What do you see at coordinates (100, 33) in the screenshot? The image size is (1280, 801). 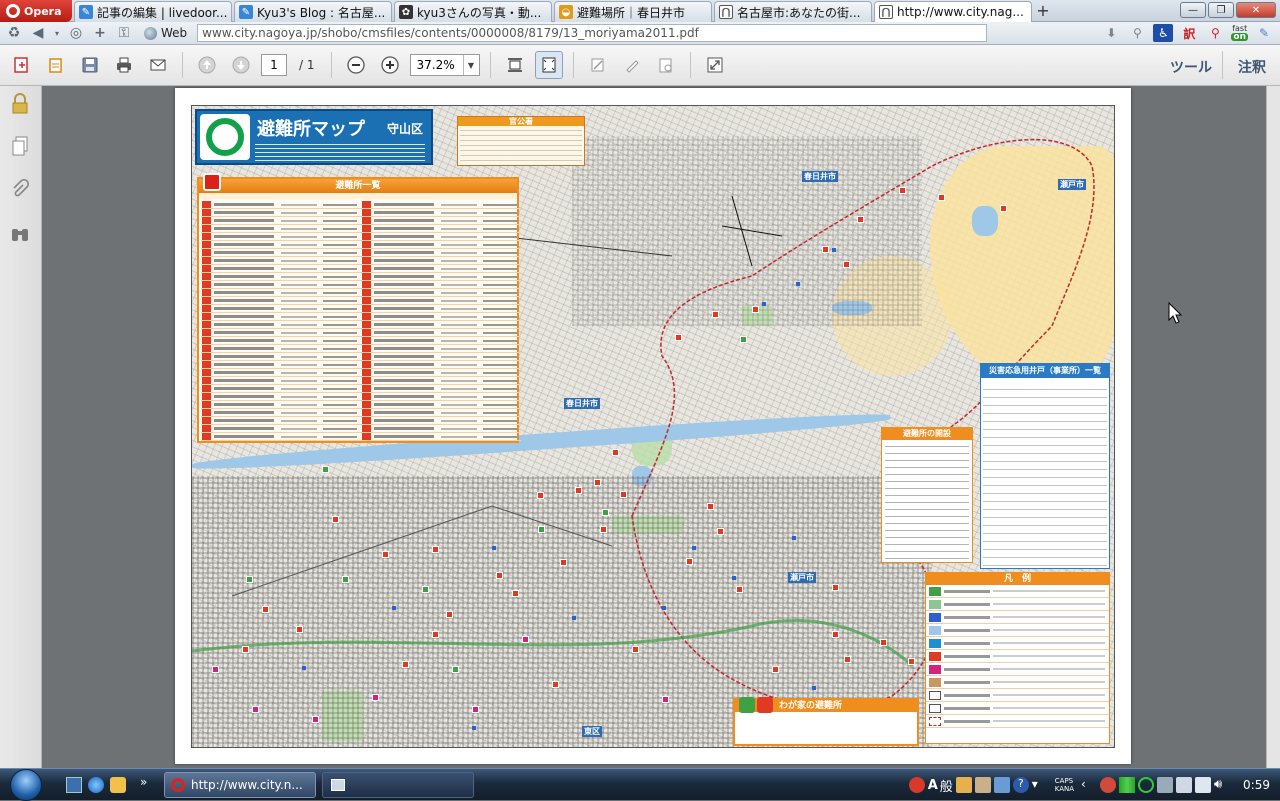 I see `add-bookmark-button: +` at bounding box center [100, 33].